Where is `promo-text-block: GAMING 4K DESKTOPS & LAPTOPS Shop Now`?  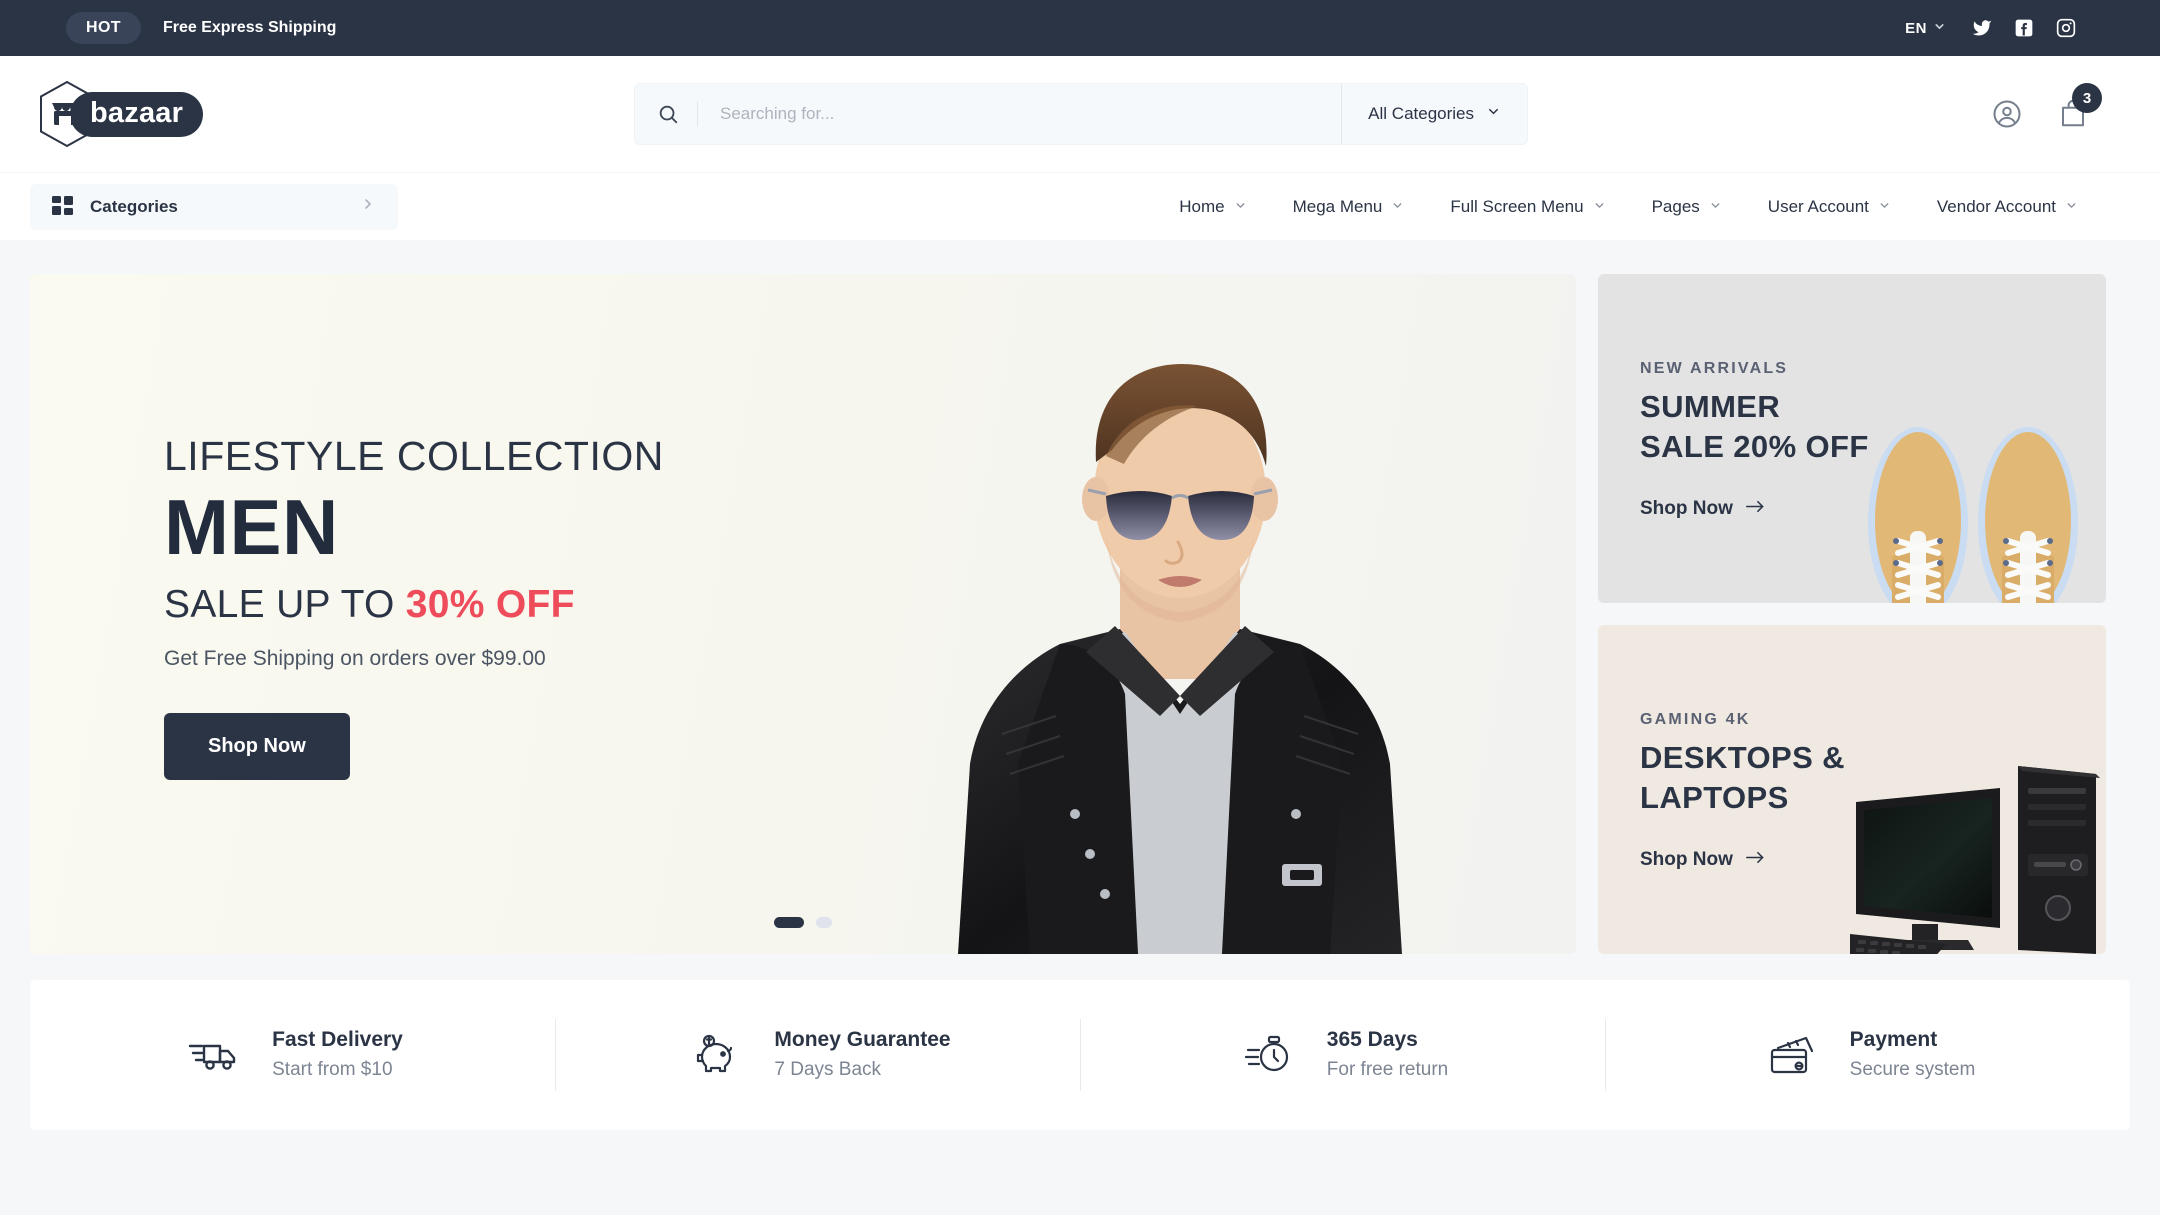
promo-text-block: GAMING 4K DESKTOPS & LAPTOPS Shop Now is located at coordinates (1742, 791).